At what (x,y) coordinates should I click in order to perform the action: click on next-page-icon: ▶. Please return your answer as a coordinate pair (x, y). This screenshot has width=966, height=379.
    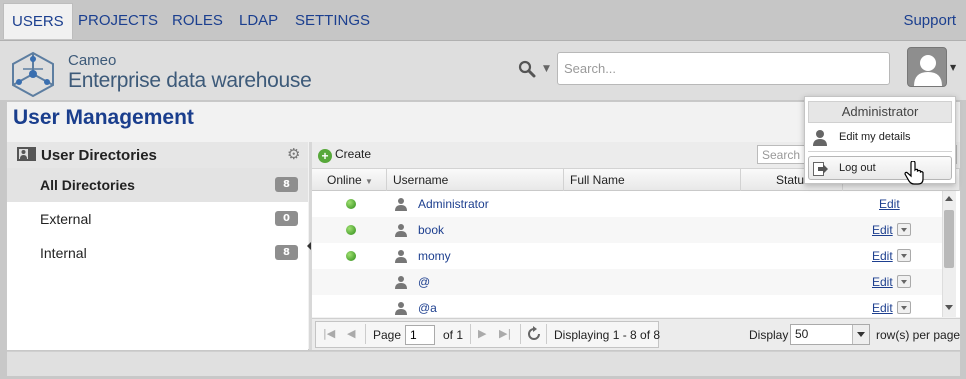
    Looking at the image, I should click on (482, 333).